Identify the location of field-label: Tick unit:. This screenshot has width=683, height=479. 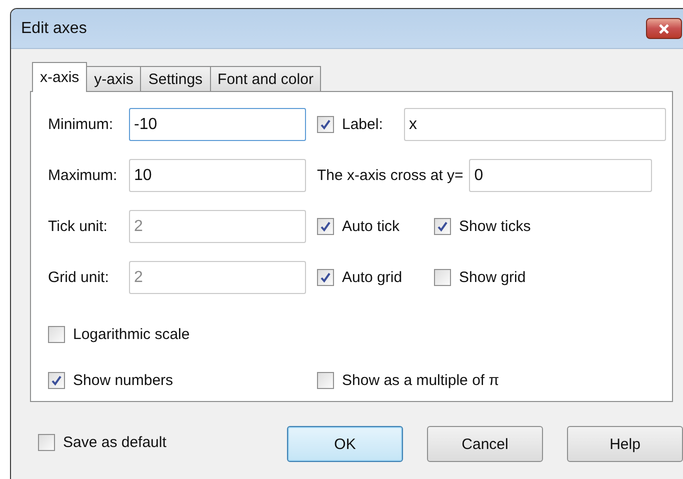
(78, 226).